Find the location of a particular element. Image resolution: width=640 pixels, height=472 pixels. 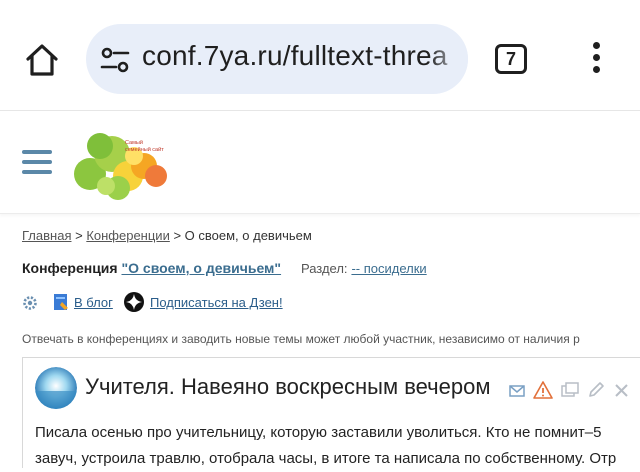

conference-name-link: "О своем, о девичьем" is located at coordinates (201, 268).